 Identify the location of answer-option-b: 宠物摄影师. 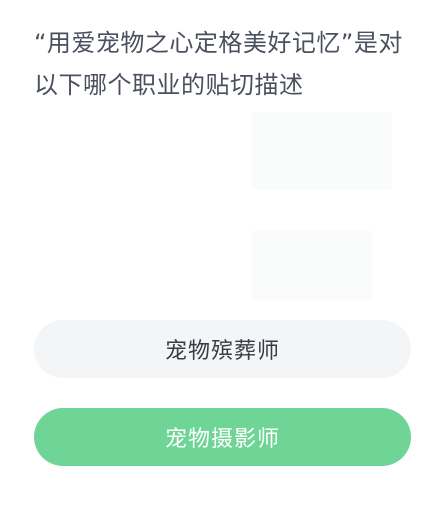
(222, 437).